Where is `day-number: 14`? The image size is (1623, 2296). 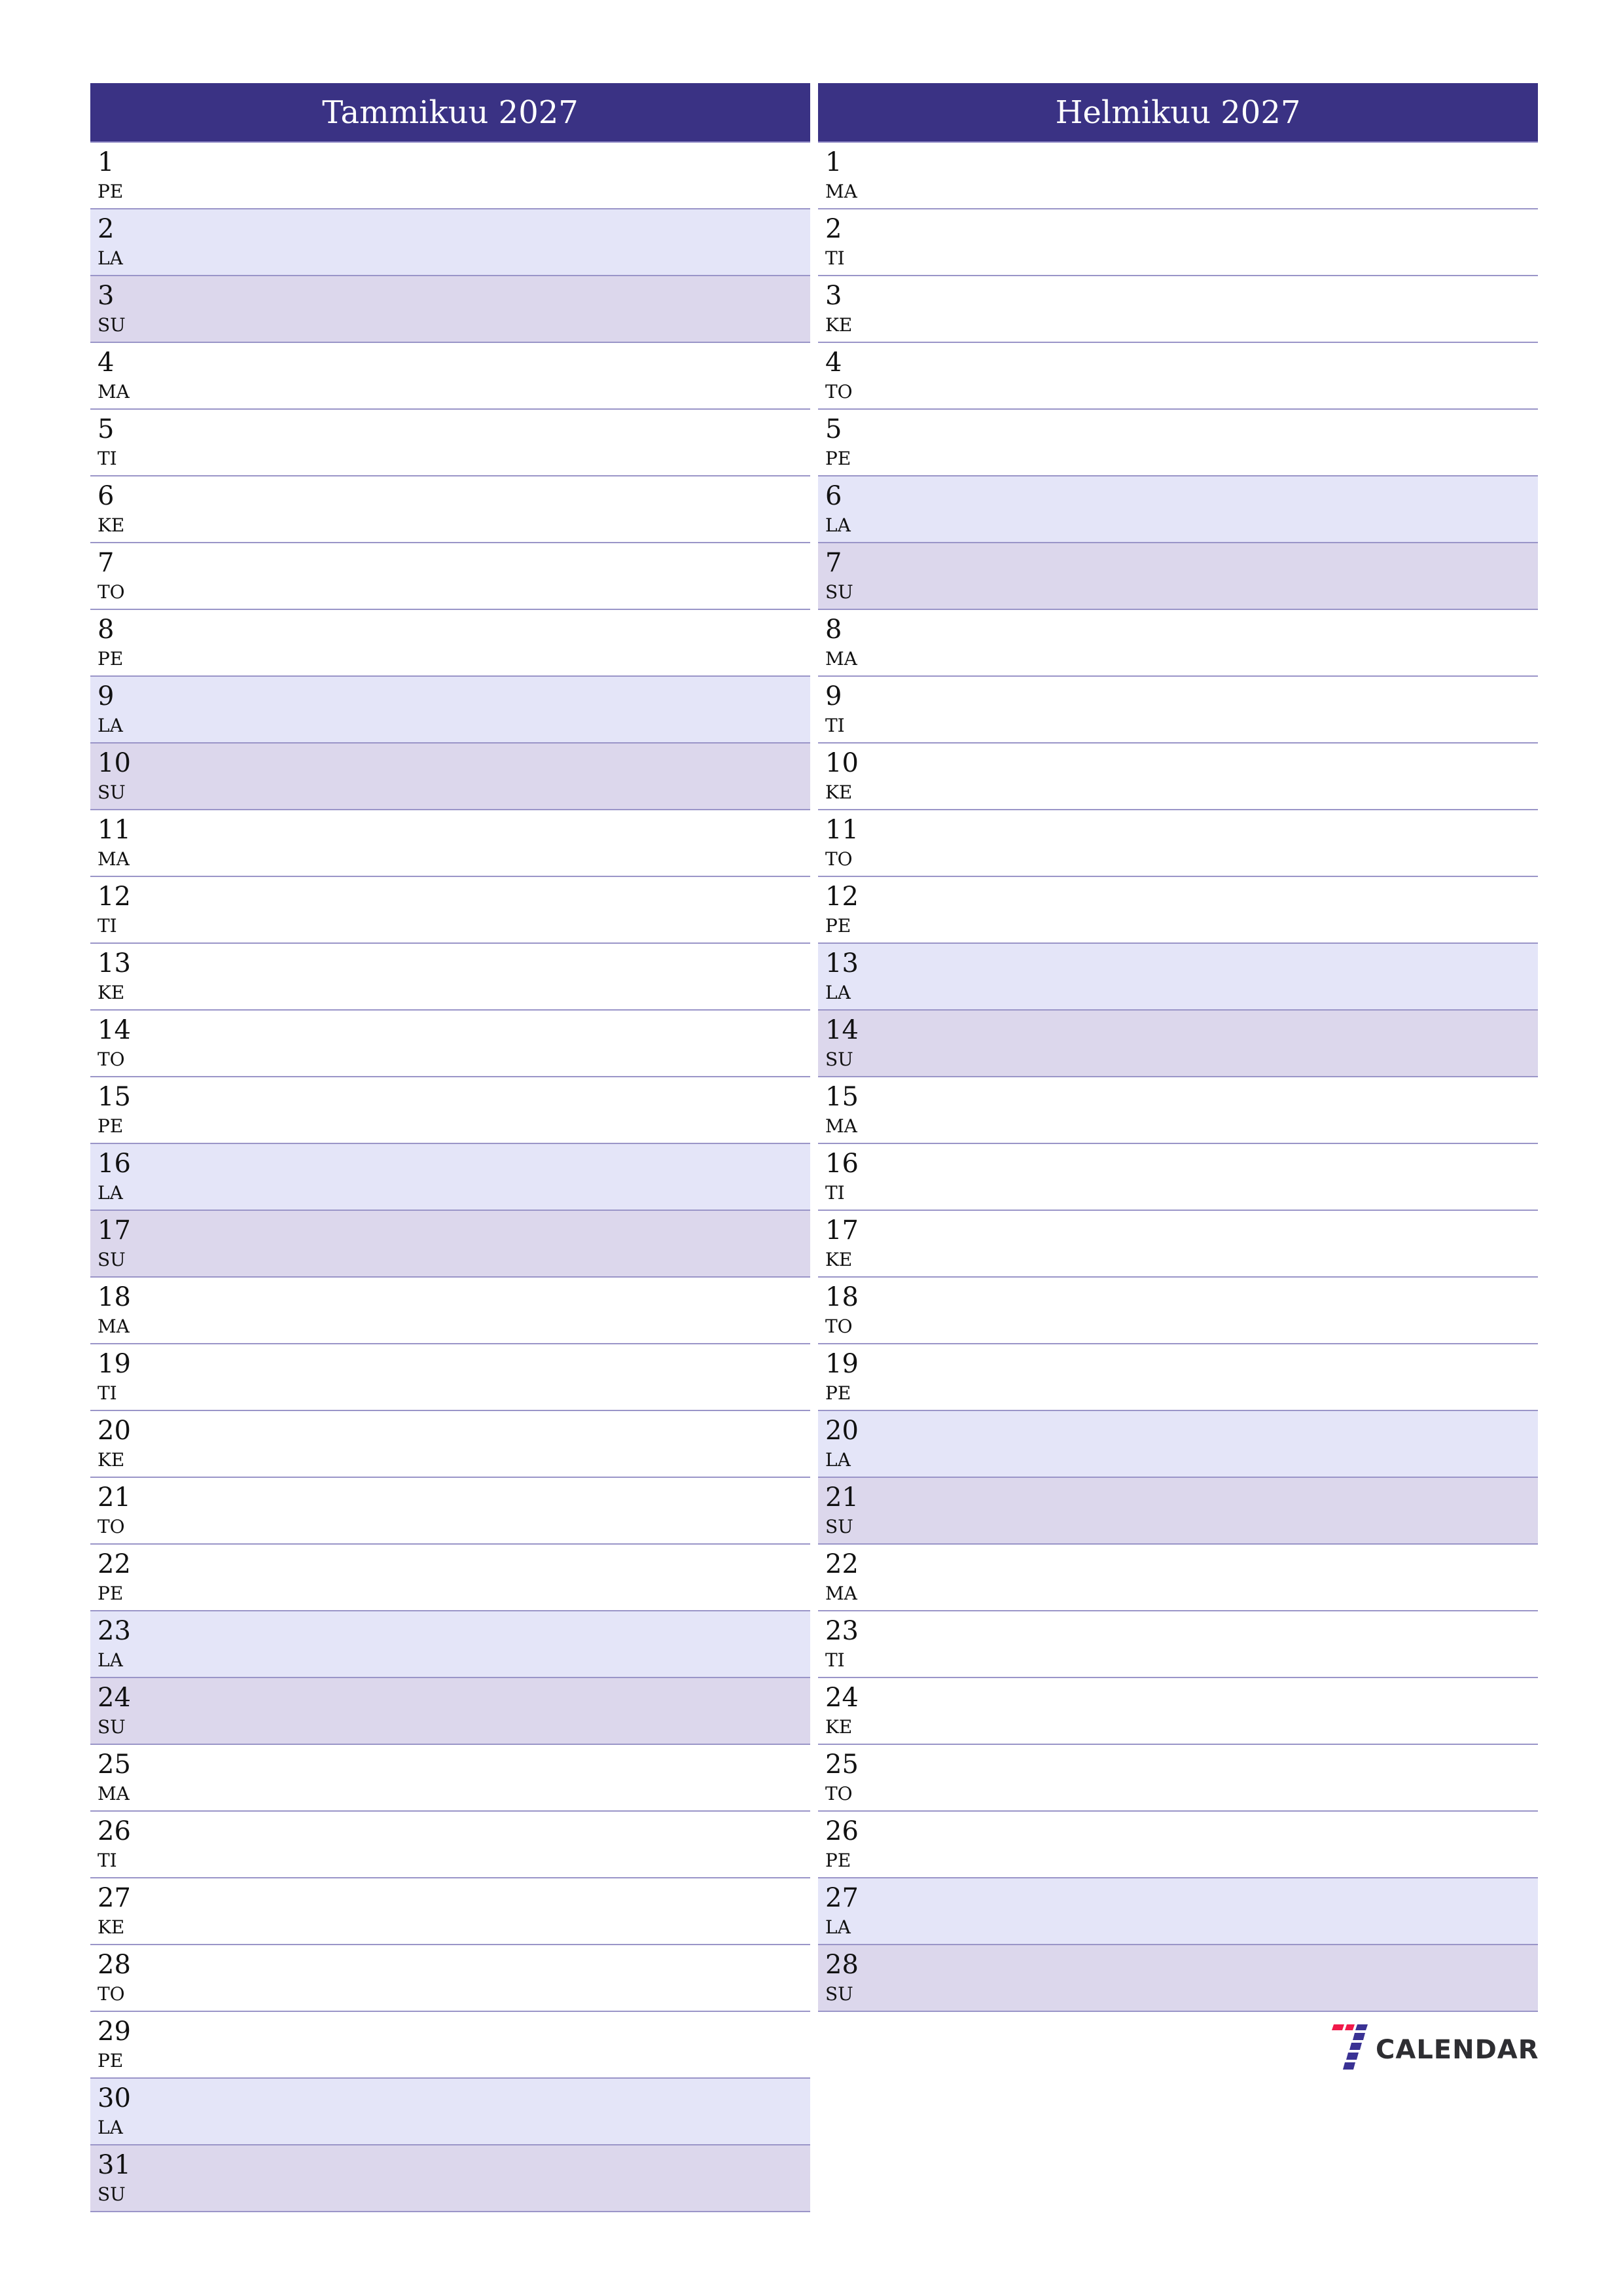
day-number: 14 is located at coordinates (842, 1030).